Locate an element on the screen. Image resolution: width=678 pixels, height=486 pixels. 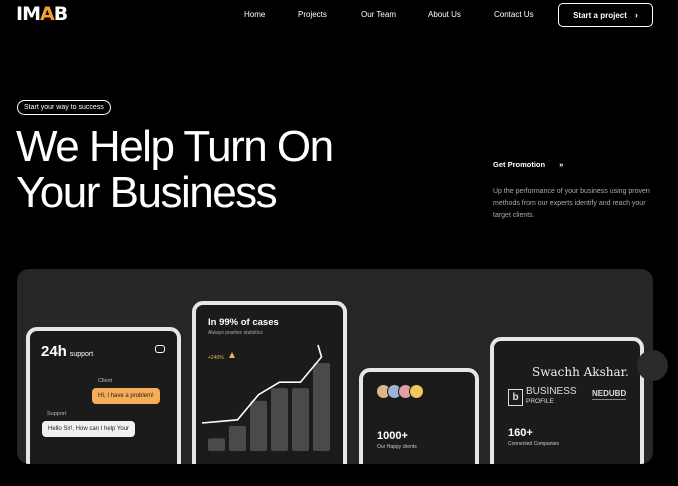
support-headline: 24h support is located at coordinates (67, 351).